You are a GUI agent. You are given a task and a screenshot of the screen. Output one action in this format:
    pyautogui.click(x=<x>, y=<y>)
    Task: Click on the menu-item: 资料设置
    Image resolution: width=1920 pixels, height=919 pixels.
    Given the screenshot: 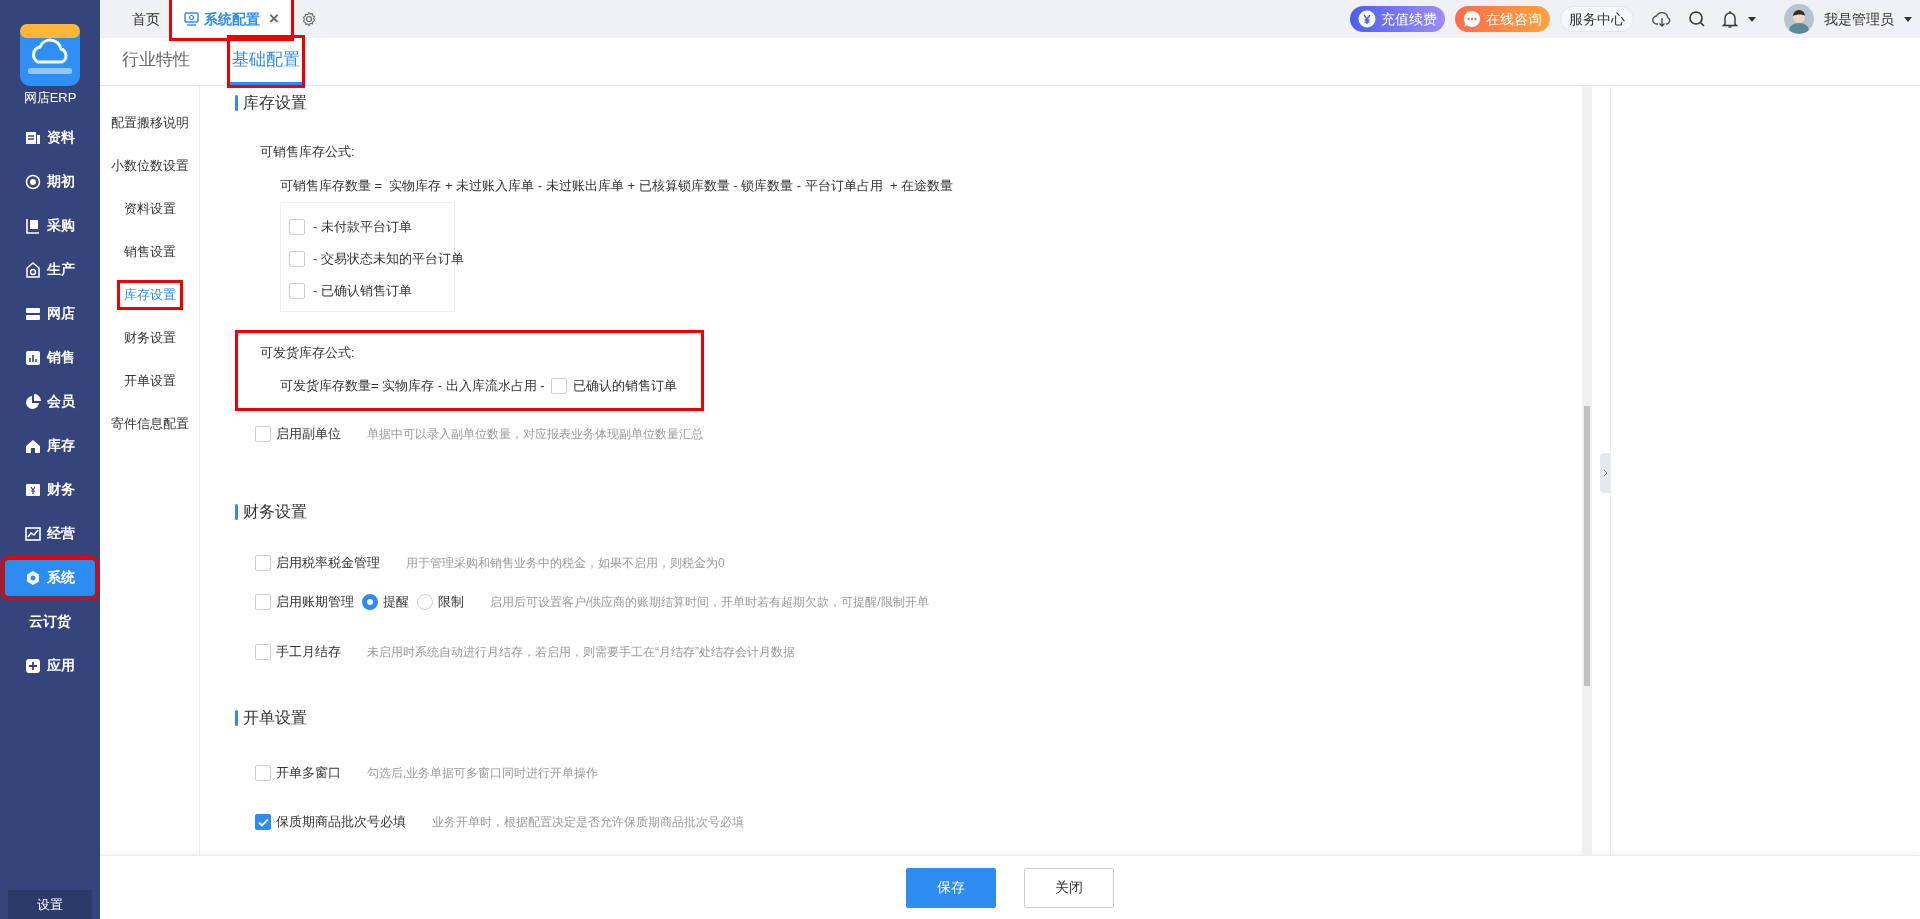 What is the action you would take?
    pyautogui.click(x=149, y=208)
    